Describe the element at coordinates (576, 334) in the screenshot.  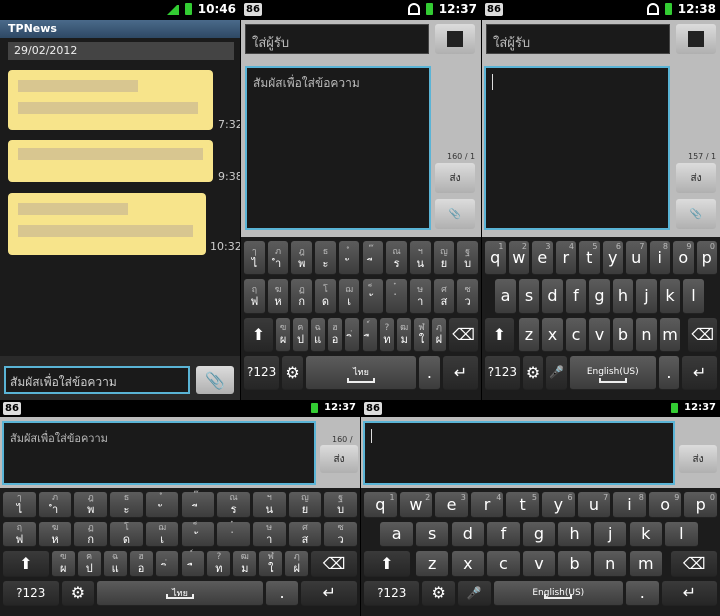
I see `key-c: c` at that location.